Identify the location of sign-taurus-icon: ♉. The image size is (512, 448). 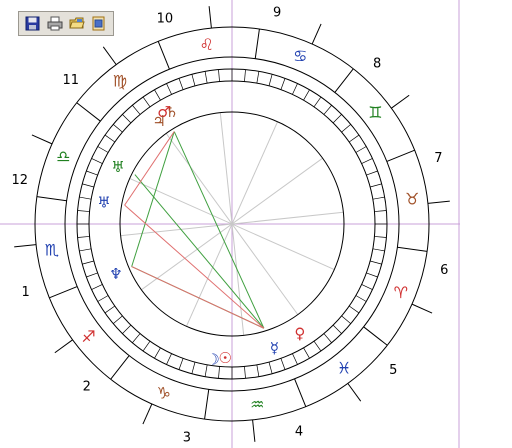
(412, 199).